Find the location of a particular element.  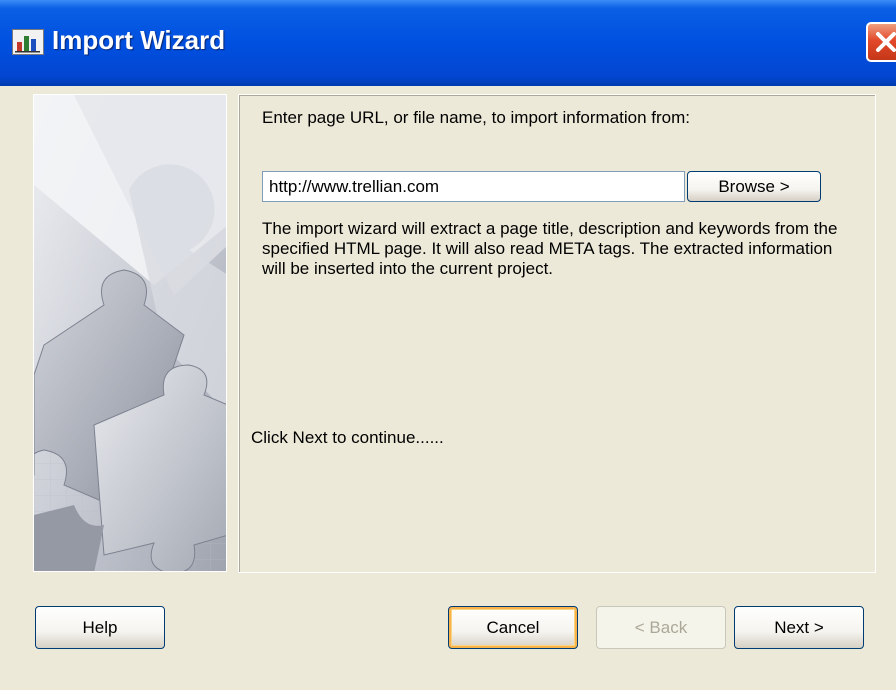

browse-button: Browse > is located at coordinates (754, 186).